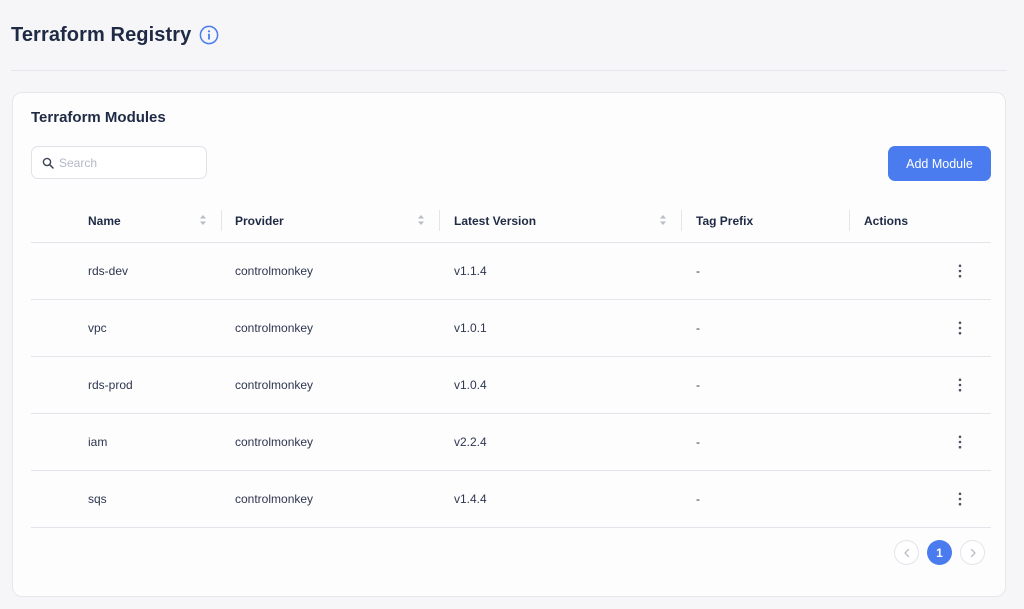 The width and height of the screenshot is (1024, 609). Describe the element at coordinates (725, 220) in the screenshot. I see `column-header-tag-prefix: Tag Prefix` at that location.